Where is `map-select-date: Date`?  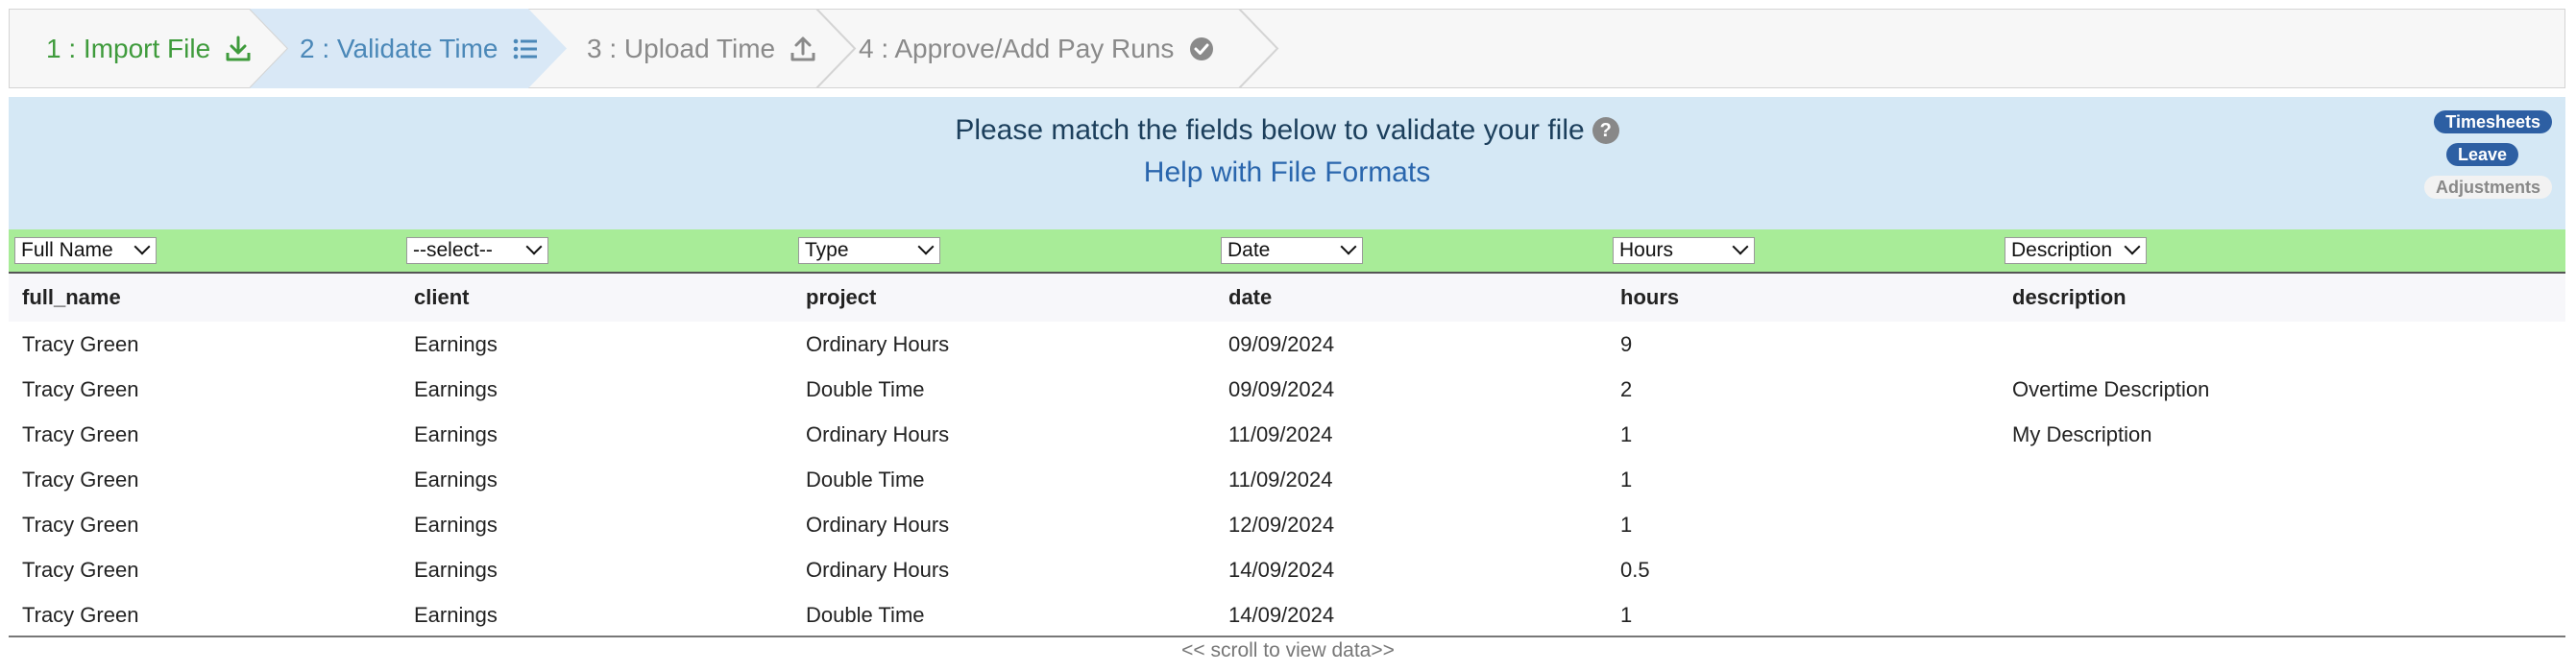
map-select-date: Date is located at coordinates (1292, 250).